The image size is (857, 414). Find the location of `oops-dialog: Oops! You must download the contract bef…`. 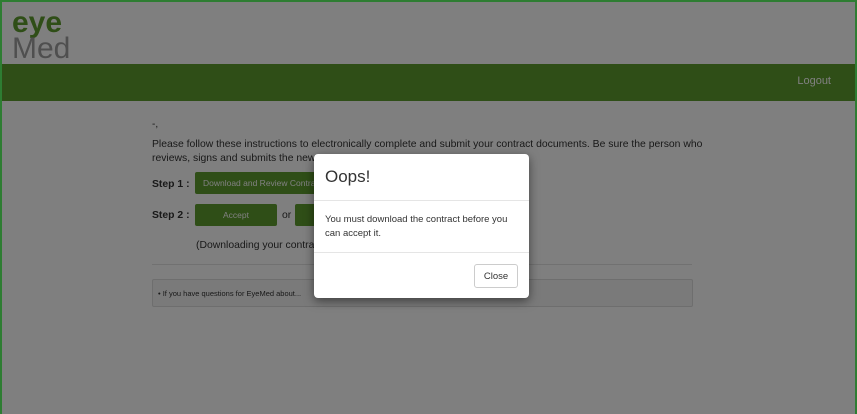

oops-dialog: Oops! You must download the contract bef… is located at coordinates (421, 226).